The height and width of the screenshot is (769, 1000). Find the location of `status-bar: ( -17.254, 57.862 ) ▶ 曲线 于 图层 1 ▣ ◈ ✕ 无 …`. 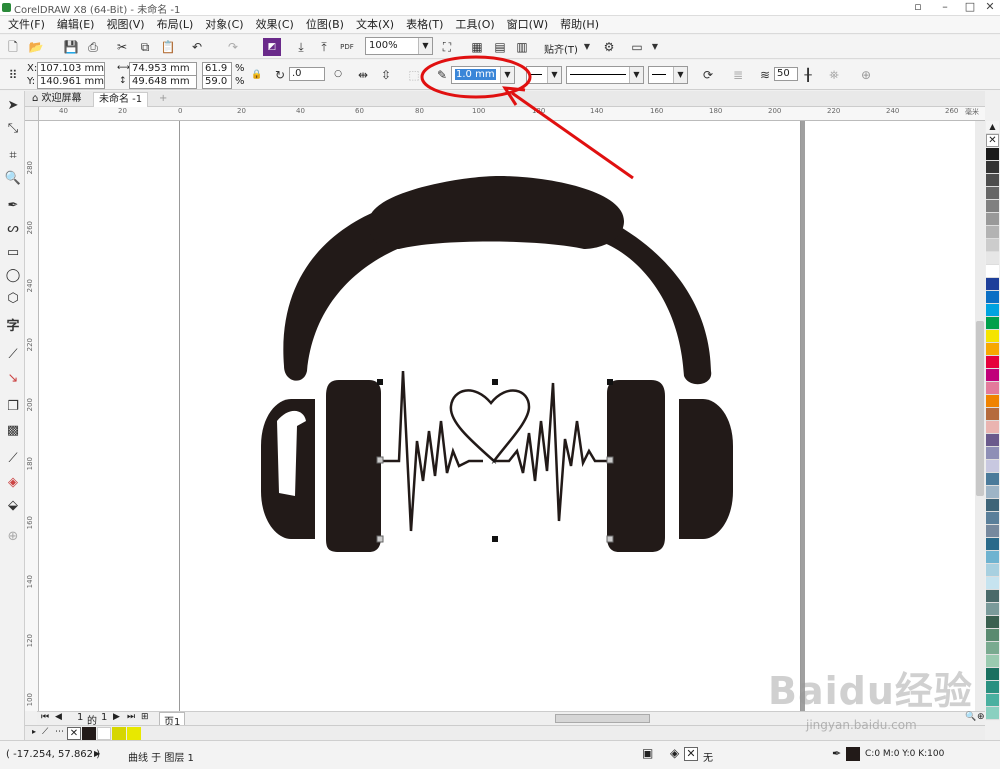

status-bar: ( -17.254, 57.862 ) ▶ 曲线 于 图层 1 ▣ ◈ ✕ 无 … is located at coordinates (500, 754).